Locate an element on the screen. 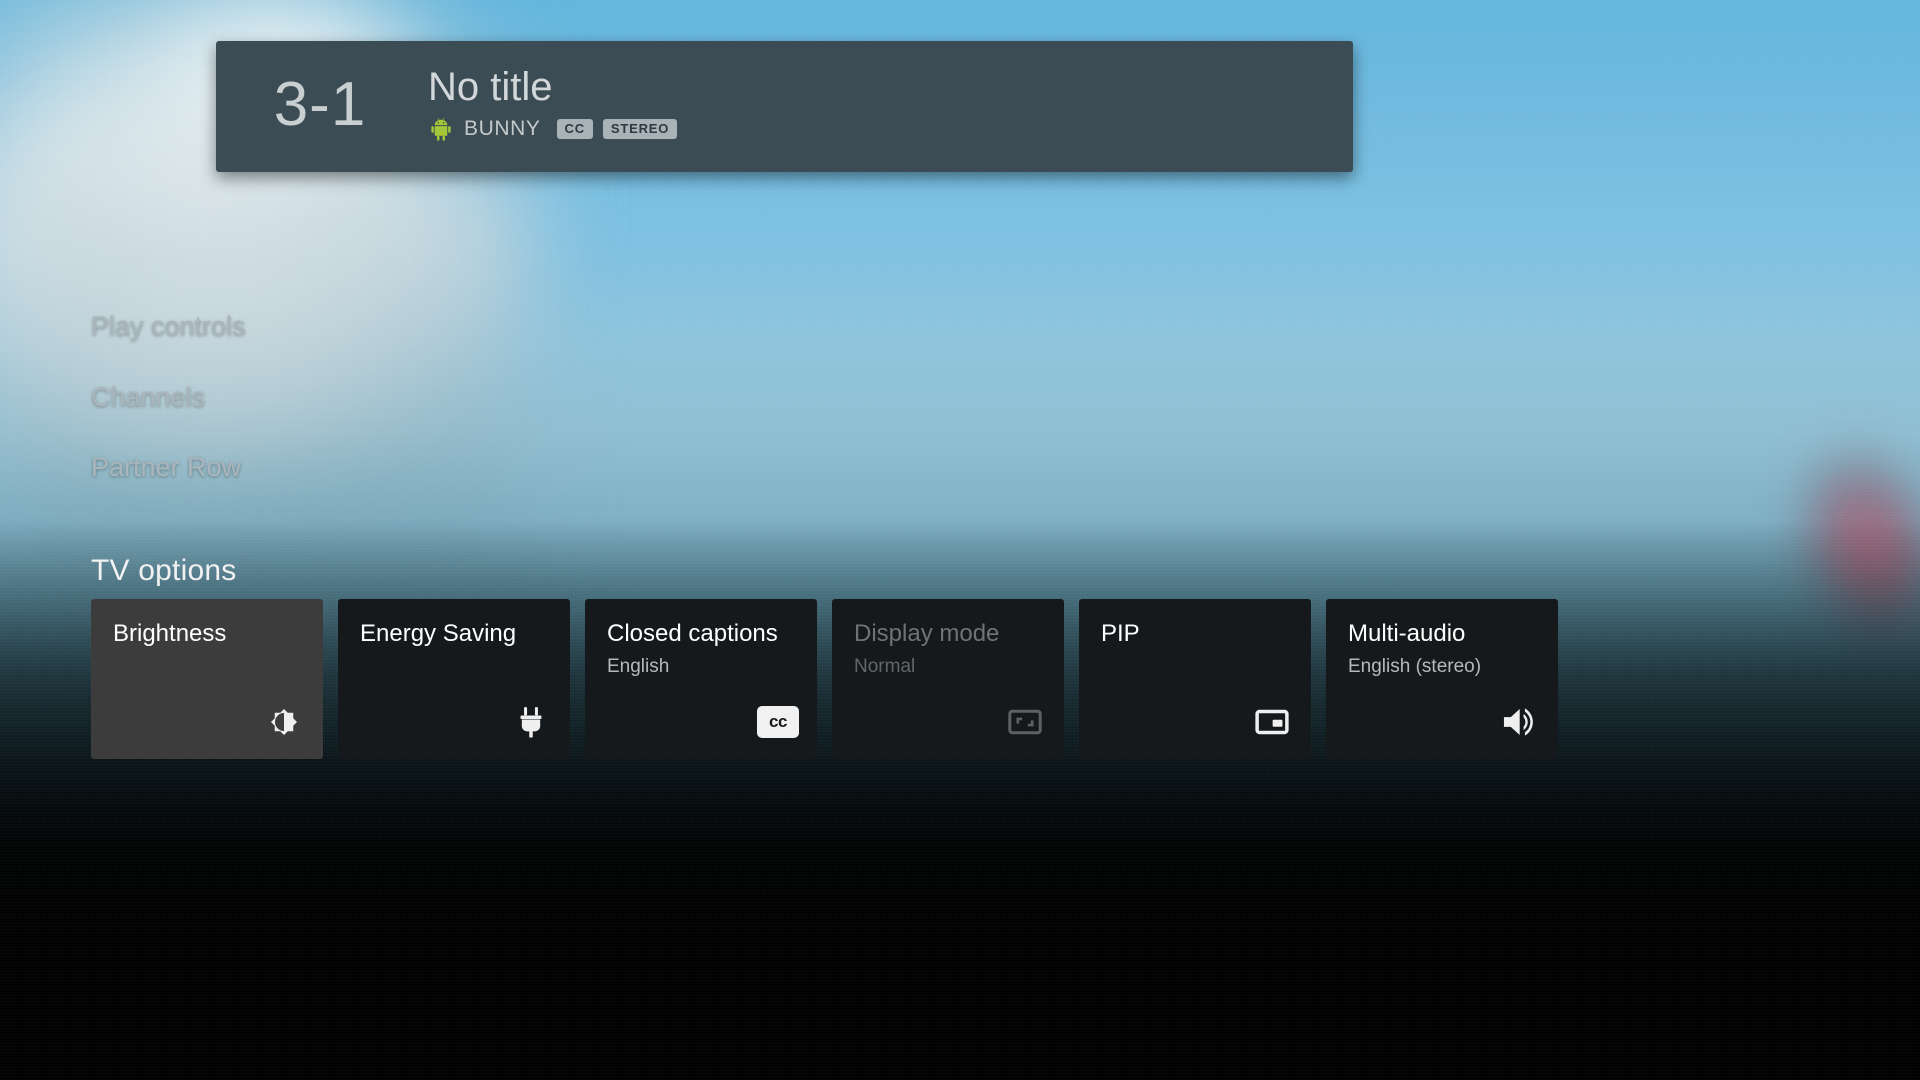 The height and width of the screenshot is (1080, 1920). program-title: No title is located at coordinates (490, 86).